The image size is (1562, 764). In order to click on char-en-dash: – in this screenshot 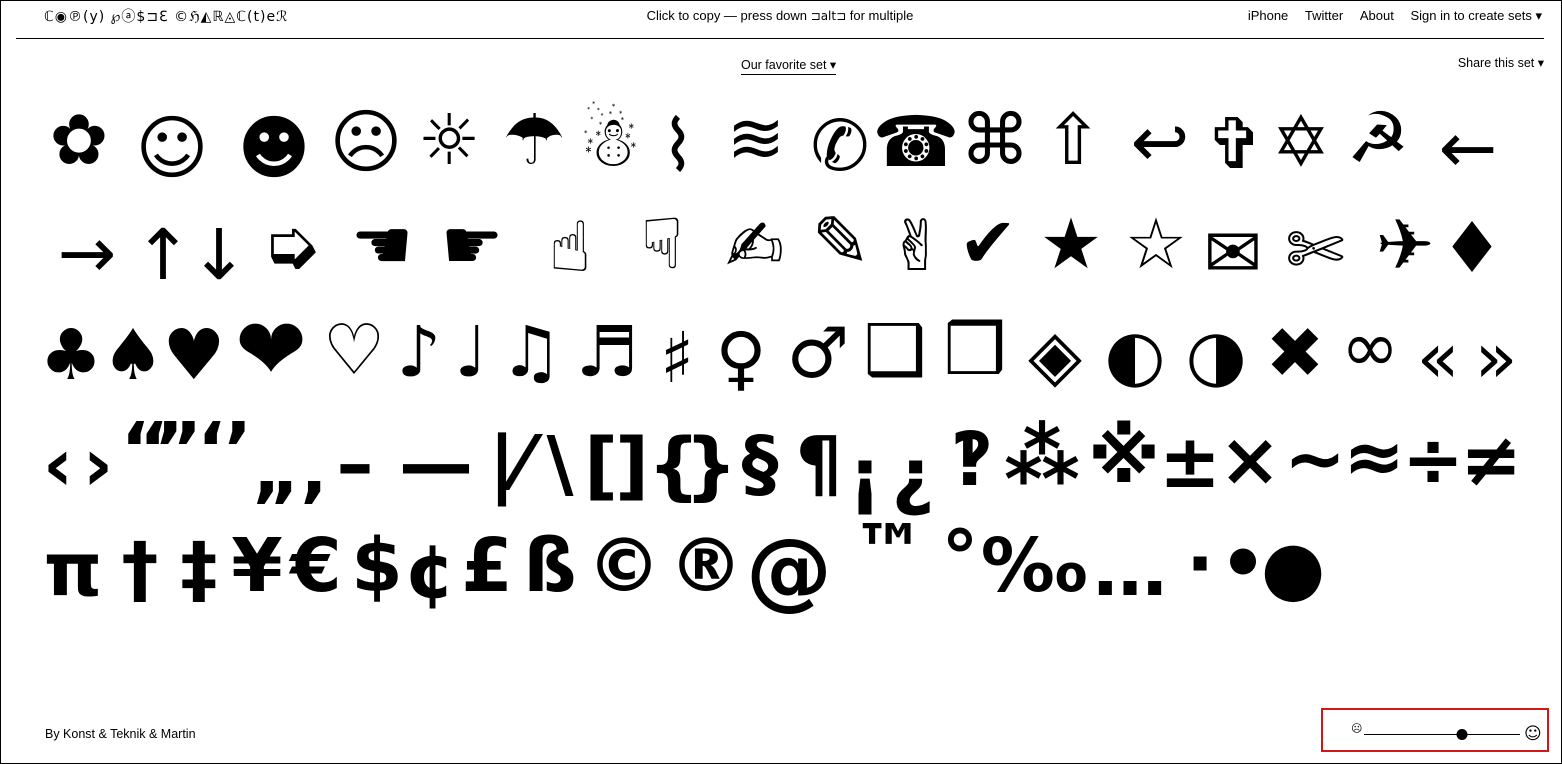, I will do `click(355, 464)`.